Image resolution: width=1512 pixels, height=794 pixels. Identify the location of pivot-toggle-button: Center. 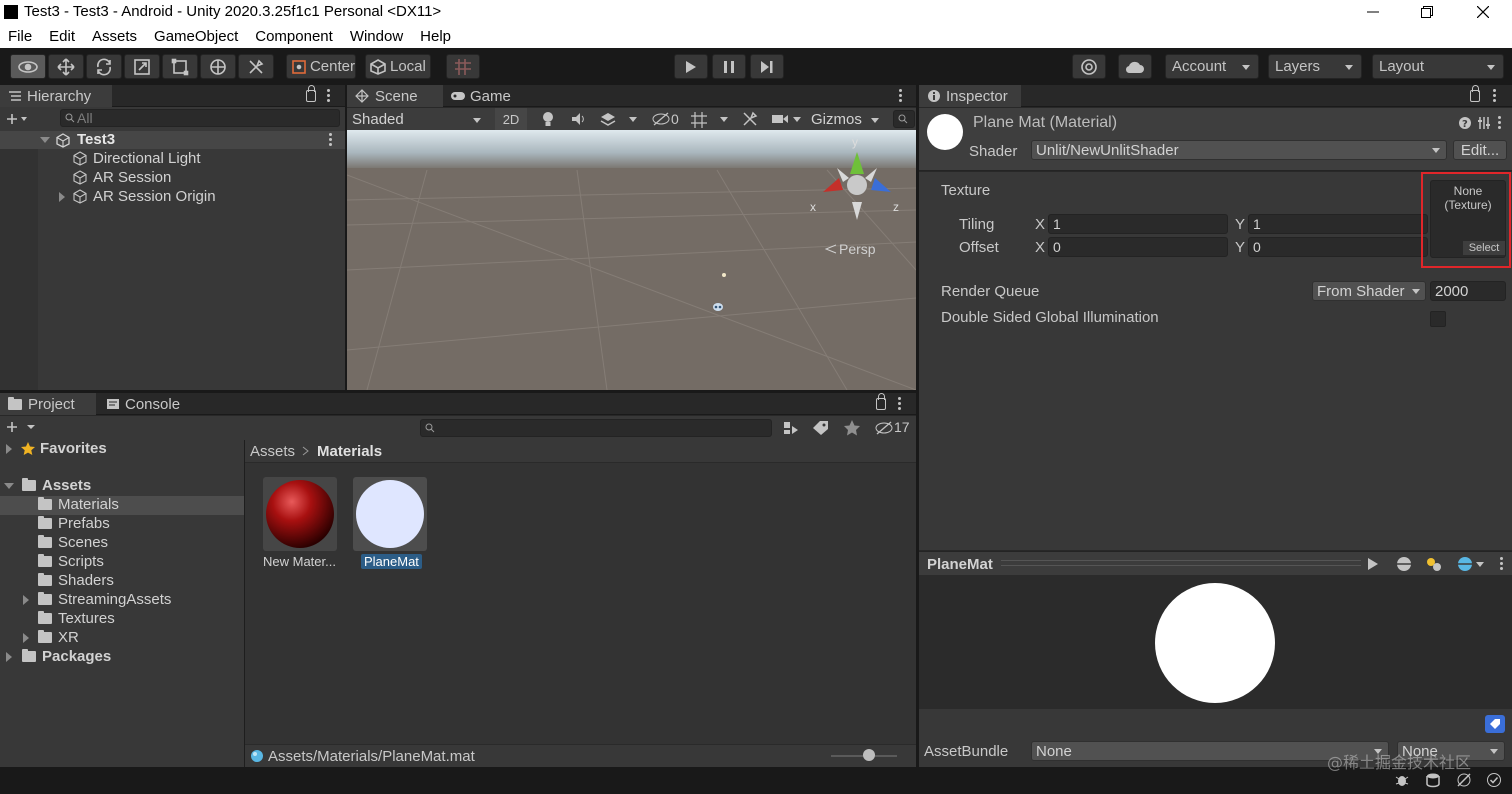
(321, 66).